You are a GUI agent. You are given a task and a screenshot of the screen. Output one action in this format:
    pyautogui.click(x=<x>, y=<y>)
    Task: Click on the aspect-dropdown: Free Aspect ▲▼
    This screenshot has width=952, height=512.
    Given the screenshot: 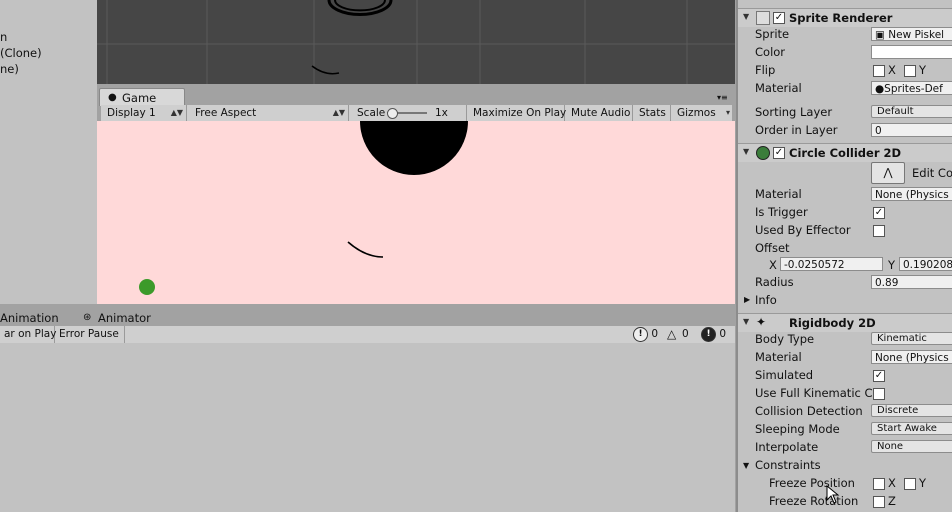 What is the action you would take?
    pyautogui.click(x=269, y=113)
    